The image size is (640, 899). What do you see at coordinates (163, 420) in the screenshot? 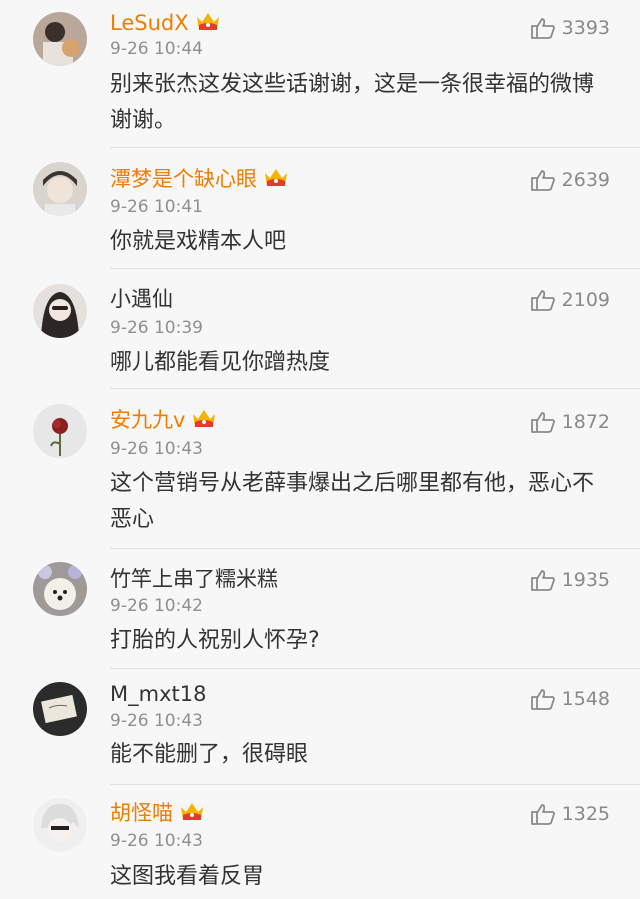
I see `username: 安九九v` at bounding box center [163, 420].